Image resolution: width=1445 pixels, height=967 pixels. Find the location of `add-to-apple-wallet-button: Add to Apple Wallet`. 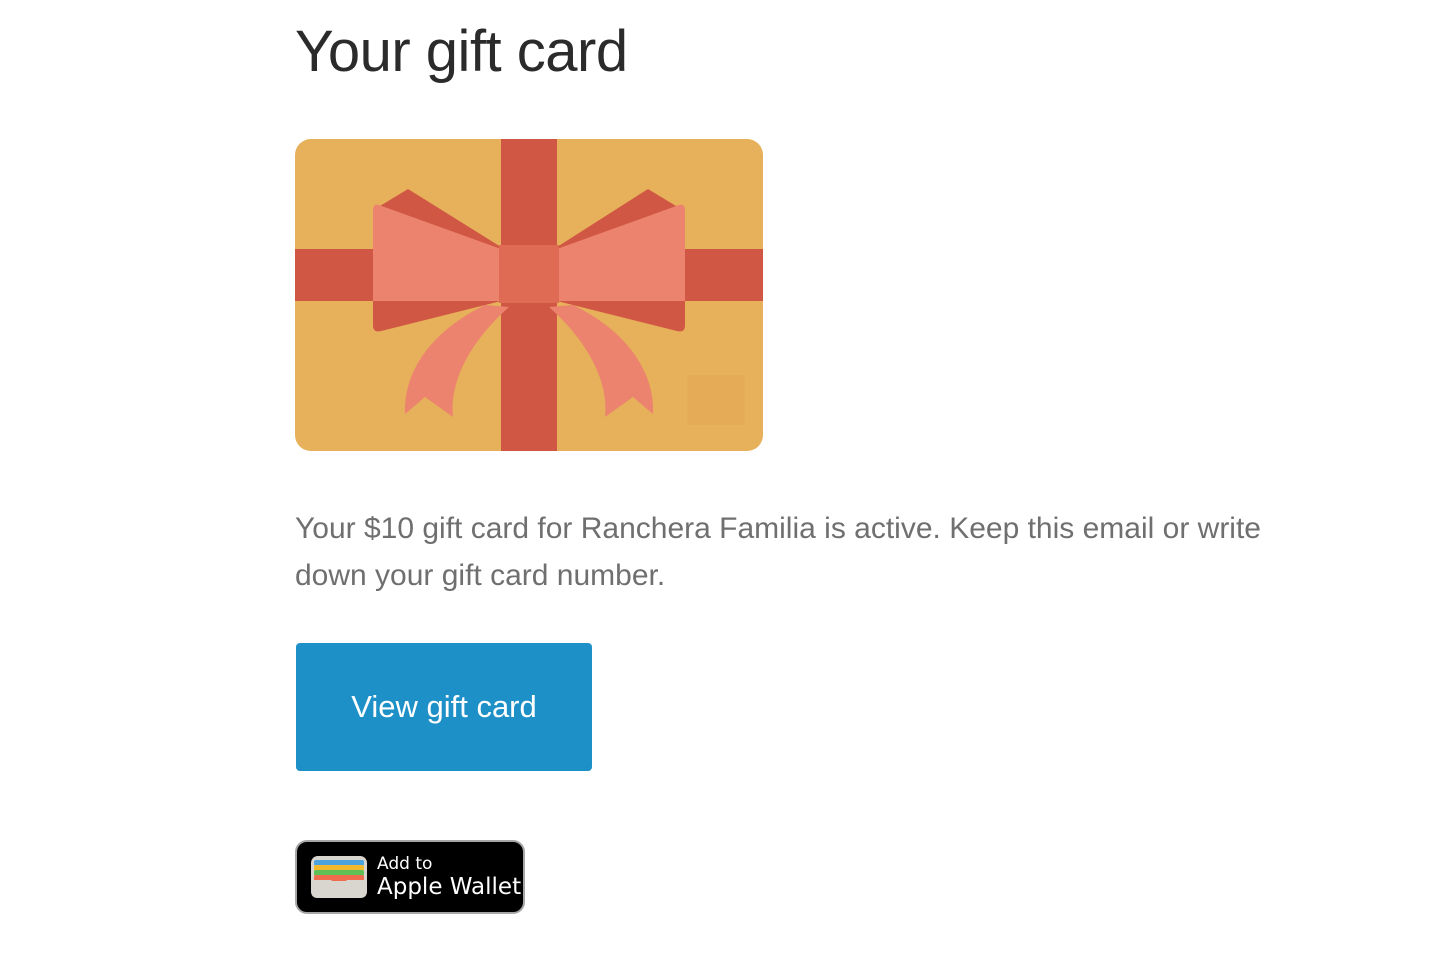

add-to-apple-wallet-button: Add to Apple Wallet is located at coordinates (410, 877).